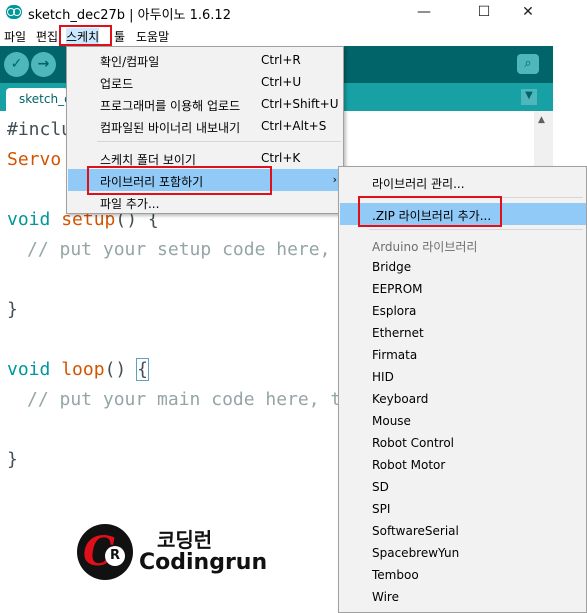 Image resolution: width=587 pixels, height=613 pixels. What do you see at coordinates (130, 62) in the screenshot?
I see `menu-item-label: 확인/컴파일` at bounding box center [130, 62].